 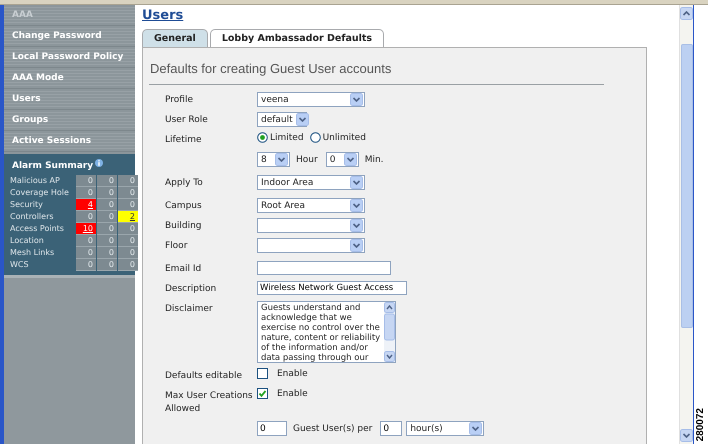 What do you see at coordinates (183, 206) in the screenshot?
I see `field-label: Campus` at bounding box center [183, 206].